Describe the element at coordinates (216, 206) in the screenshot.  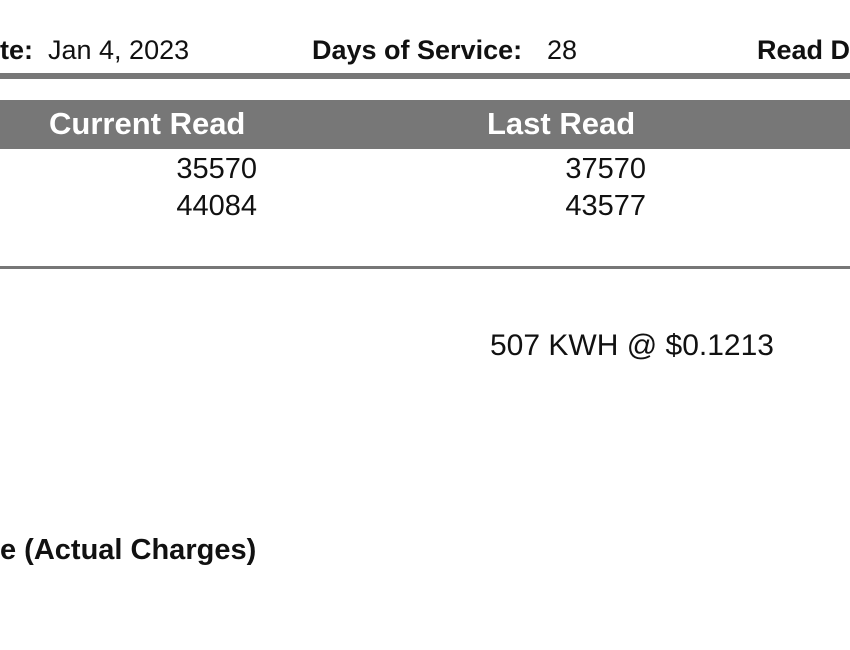
I see `current-read-cell: 44084` at that location.